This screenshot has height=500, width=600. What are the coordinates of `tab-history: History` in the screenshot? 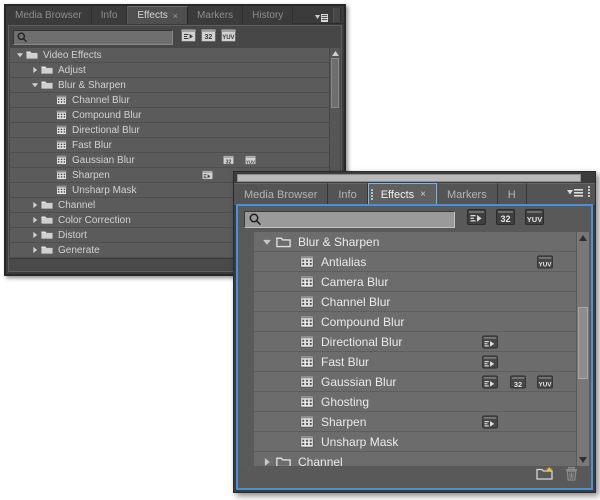 It's located at (268, 15).